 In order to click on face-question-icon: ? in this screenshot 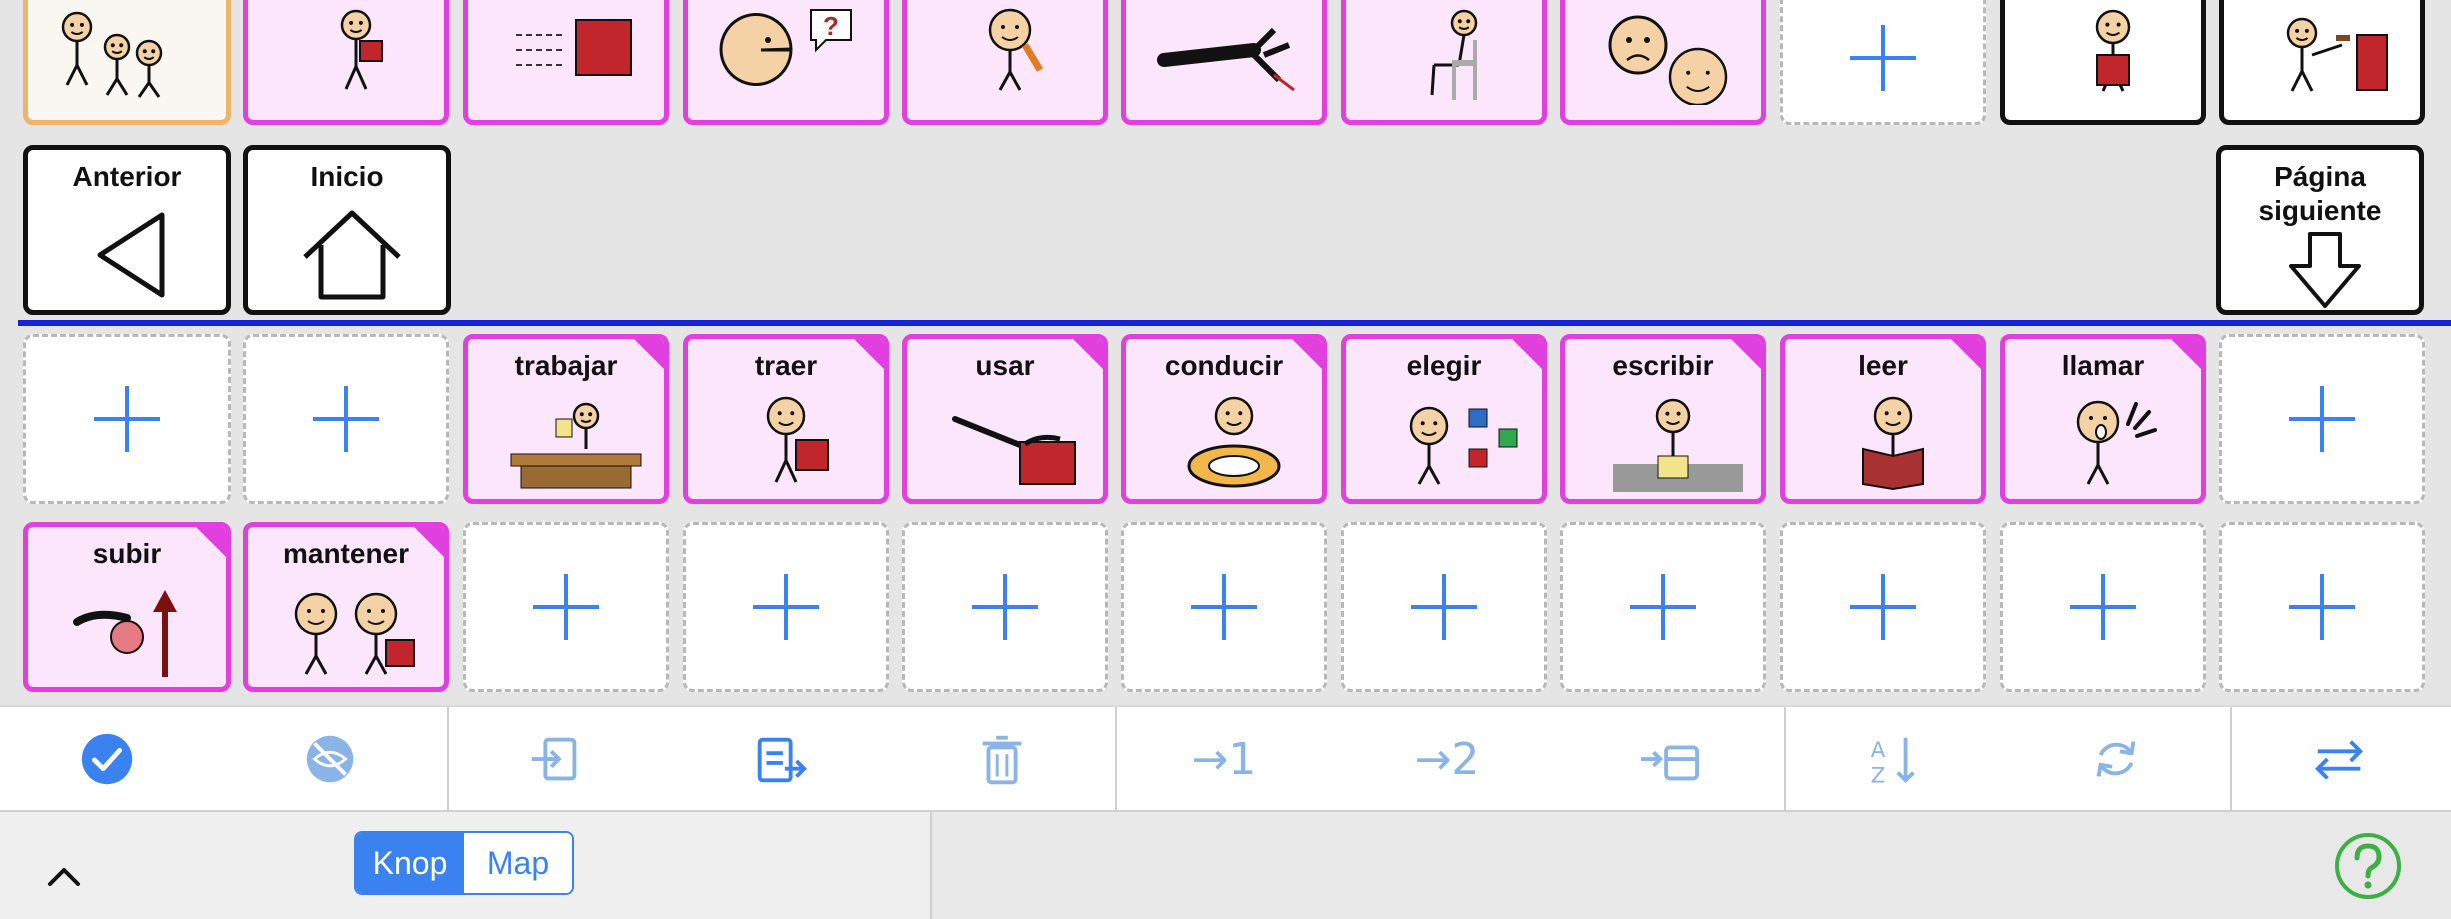, I will do `click(785, 47)`.